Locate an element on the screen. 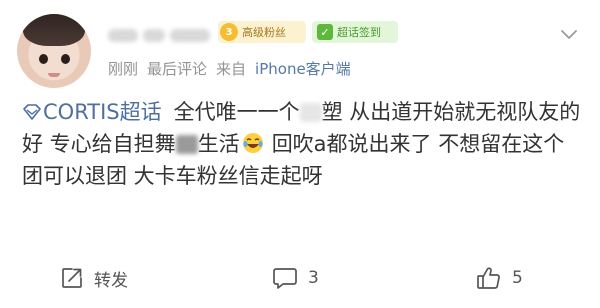 Image resolution: width=600 pixels, height=308 pixels. repost-label: 转发 is located at coordinates (111, 280).